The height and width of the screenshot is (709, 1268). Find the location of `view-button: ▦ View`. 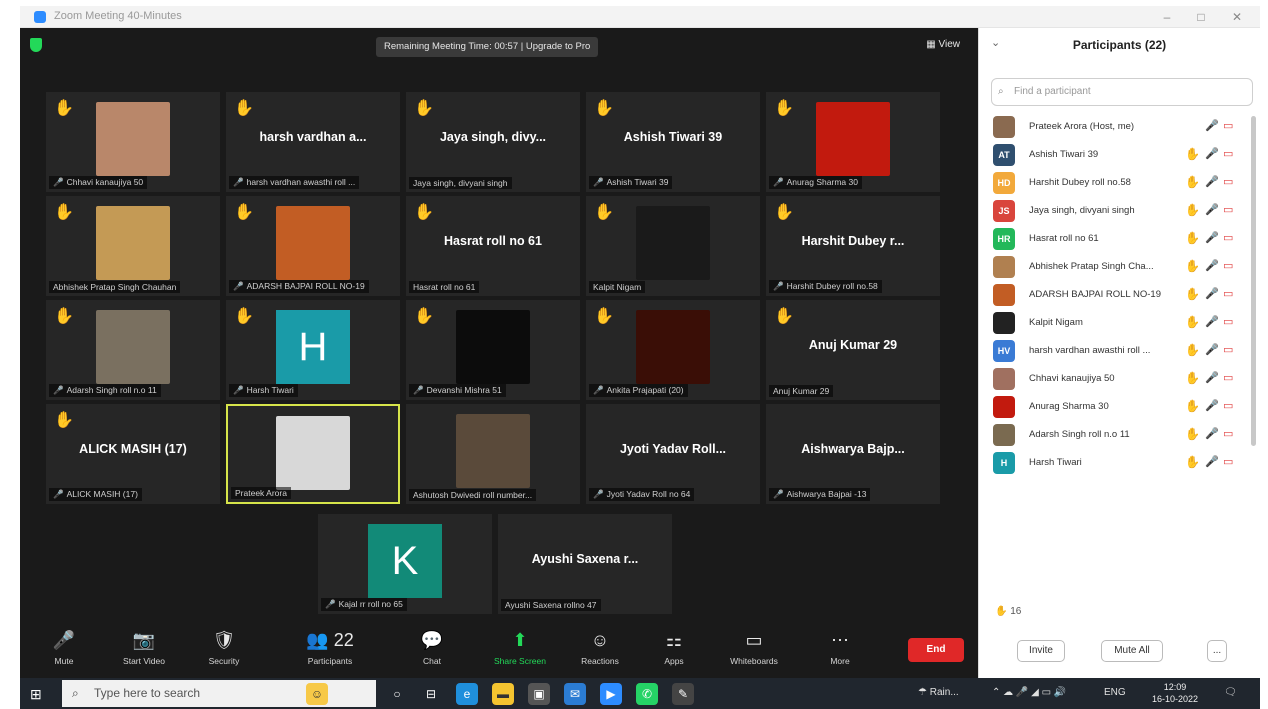

view-button: ▦ View is located at coordinates (943, 44).